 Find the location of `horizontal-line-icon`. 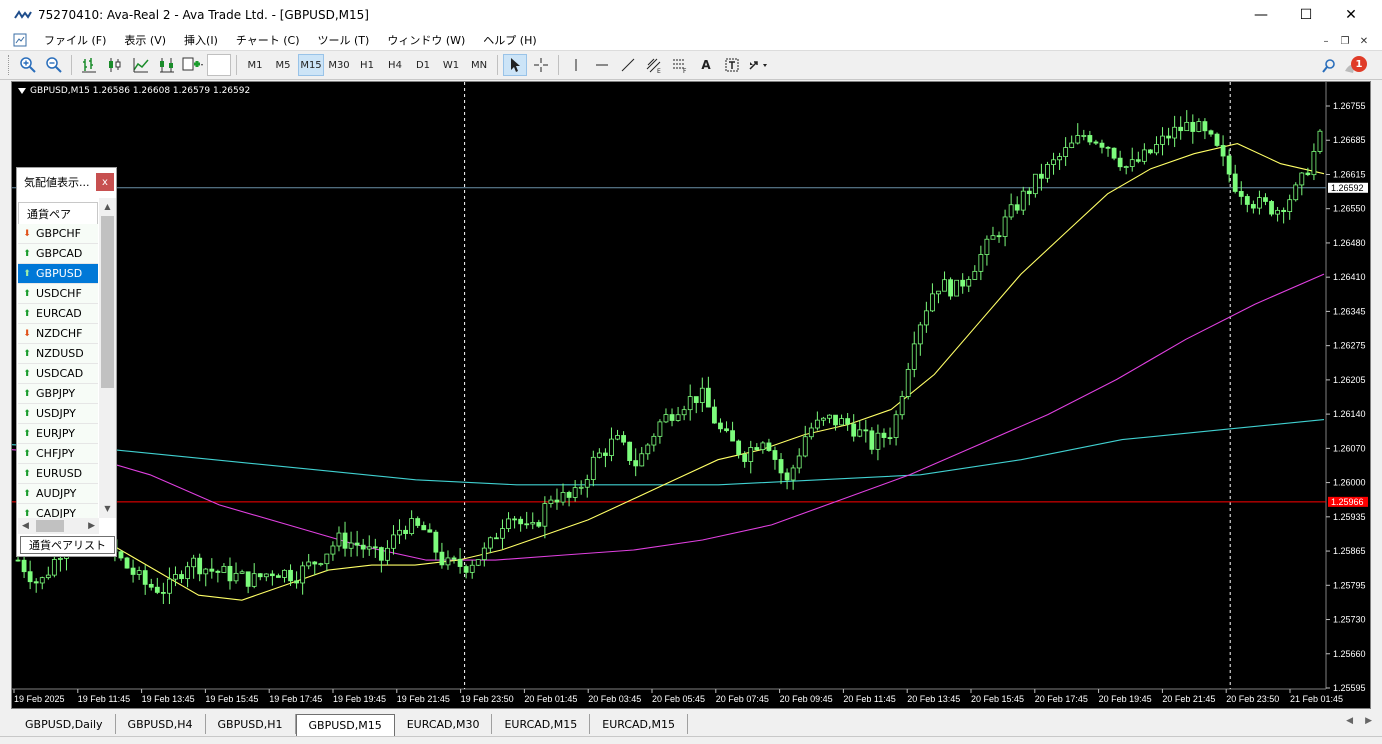

horizontal-line-icon is located at coordinates (602, 65).